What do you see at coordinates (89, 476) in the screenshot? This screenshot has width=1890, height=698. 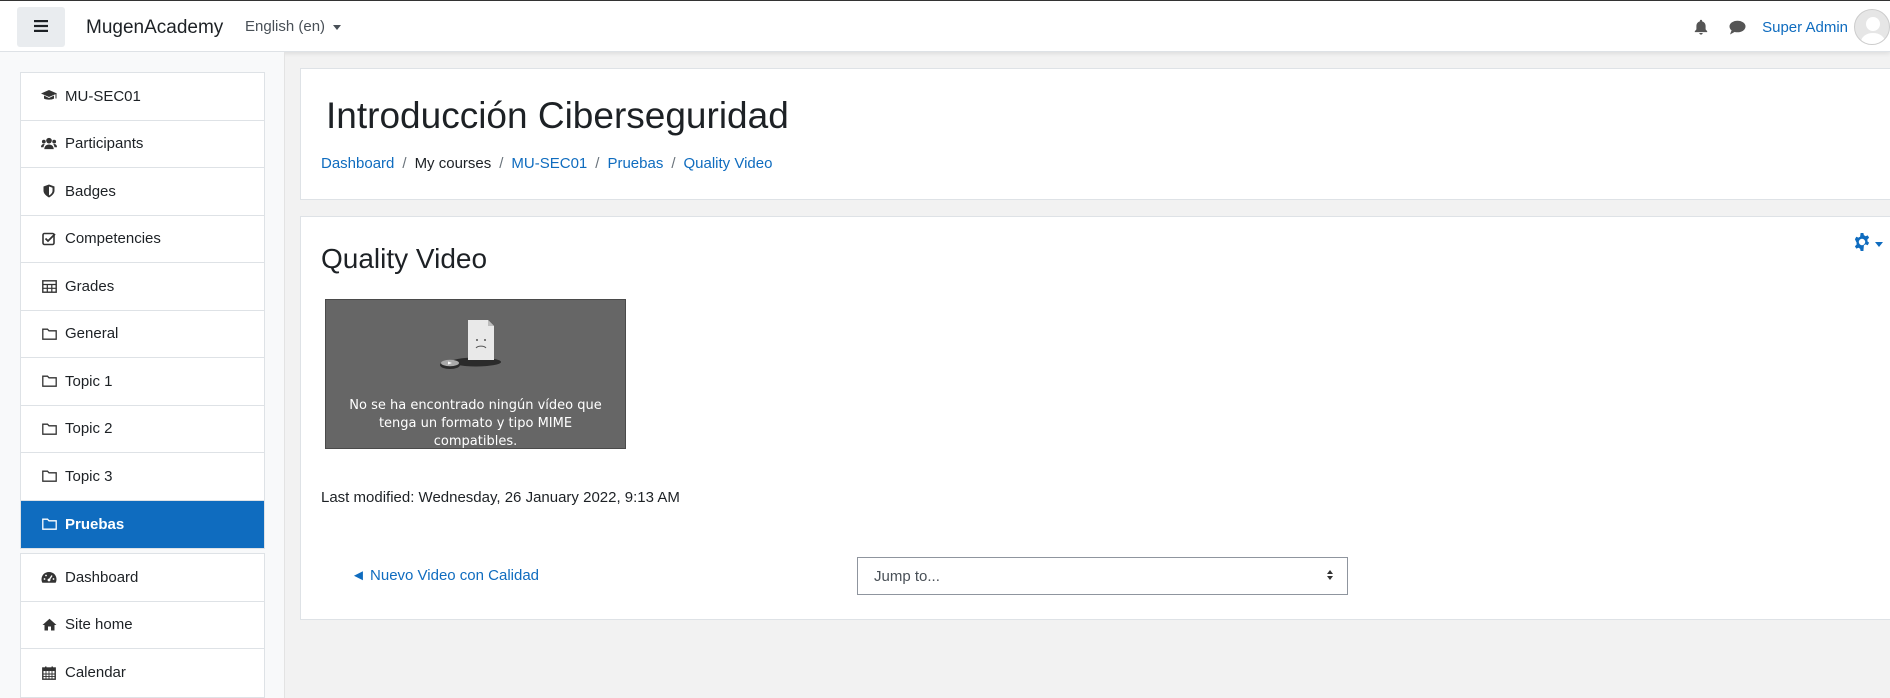 I see `drawer-item-label: Topic 3` at bounding box center [89, 476].